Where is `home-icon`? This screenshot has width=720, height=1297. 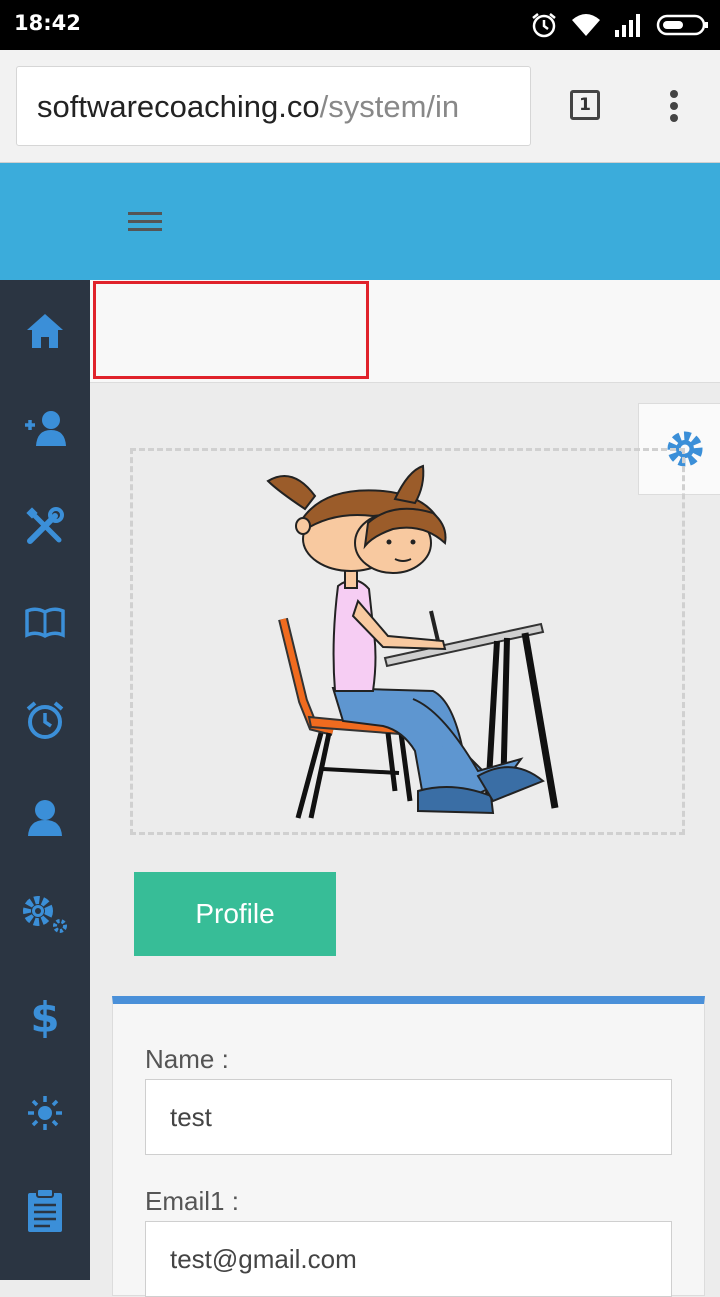 home-icon is located at coordinates (45, 331).